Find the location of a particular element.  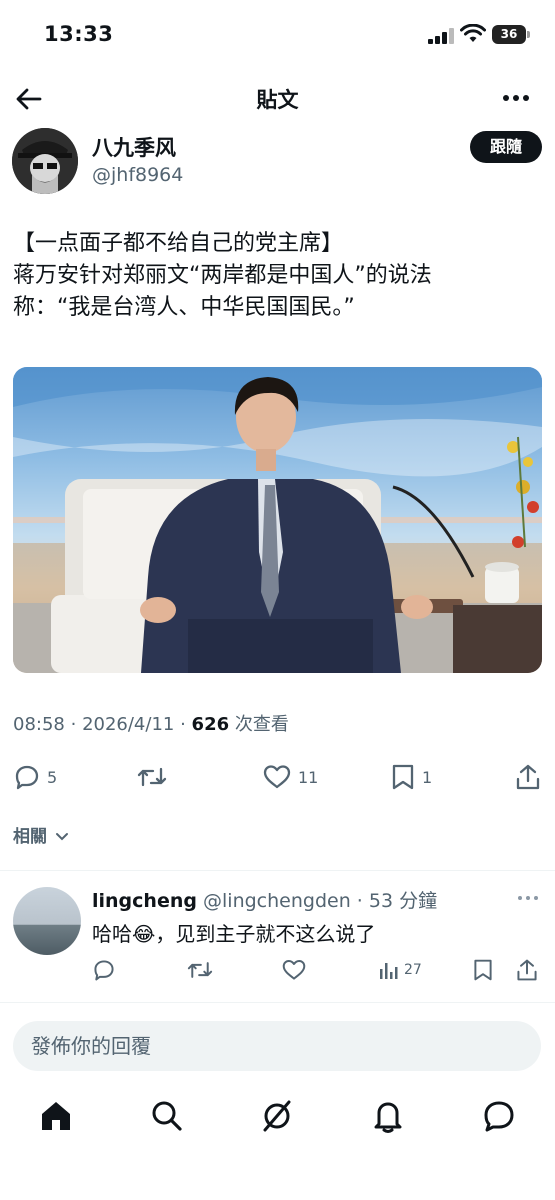

top-header: 貼文 is located at coordinates (277, 99).